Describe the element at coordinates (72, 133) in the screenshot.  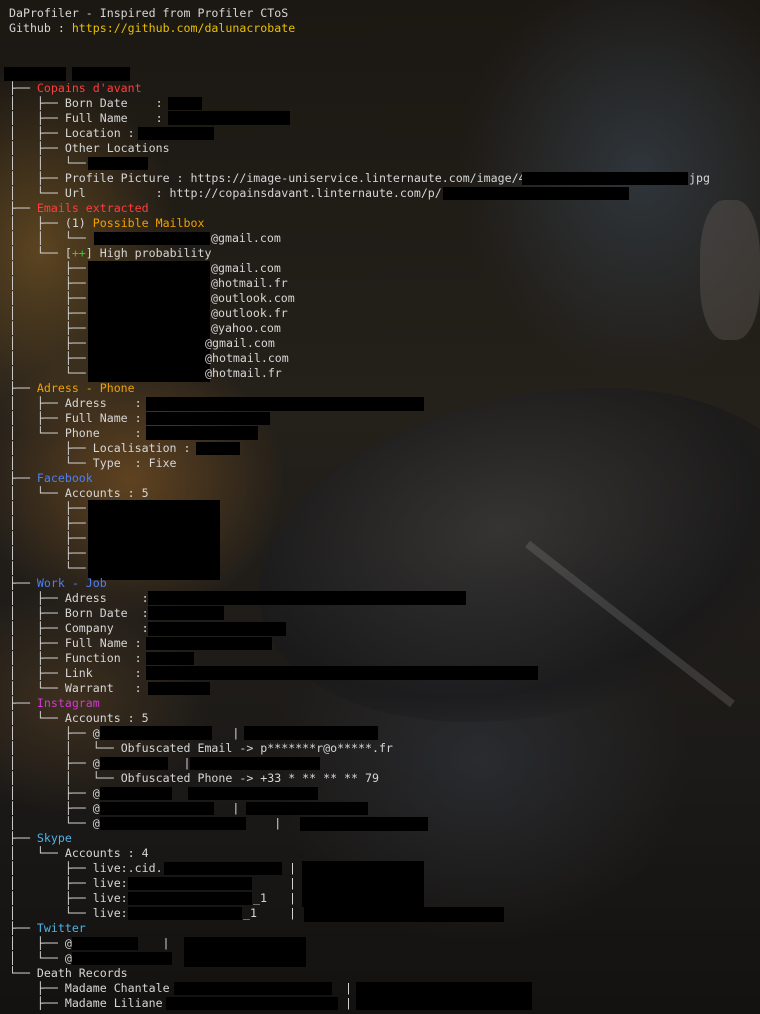
I see `copains-location: │ ├── Location :` at that location.